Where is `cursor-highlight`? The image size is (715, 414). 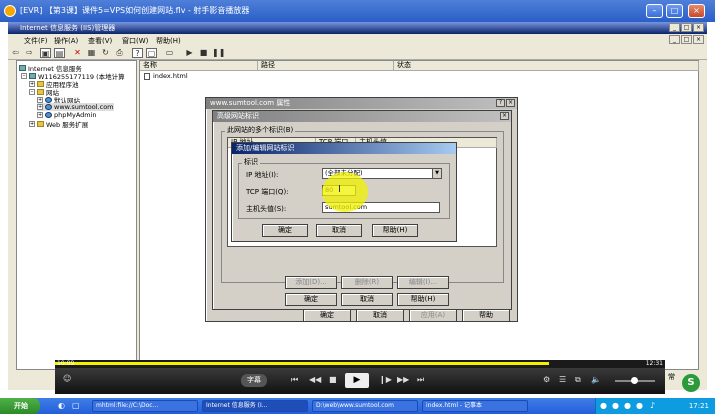 cursor-highlight is located at coordinates (345, 192).